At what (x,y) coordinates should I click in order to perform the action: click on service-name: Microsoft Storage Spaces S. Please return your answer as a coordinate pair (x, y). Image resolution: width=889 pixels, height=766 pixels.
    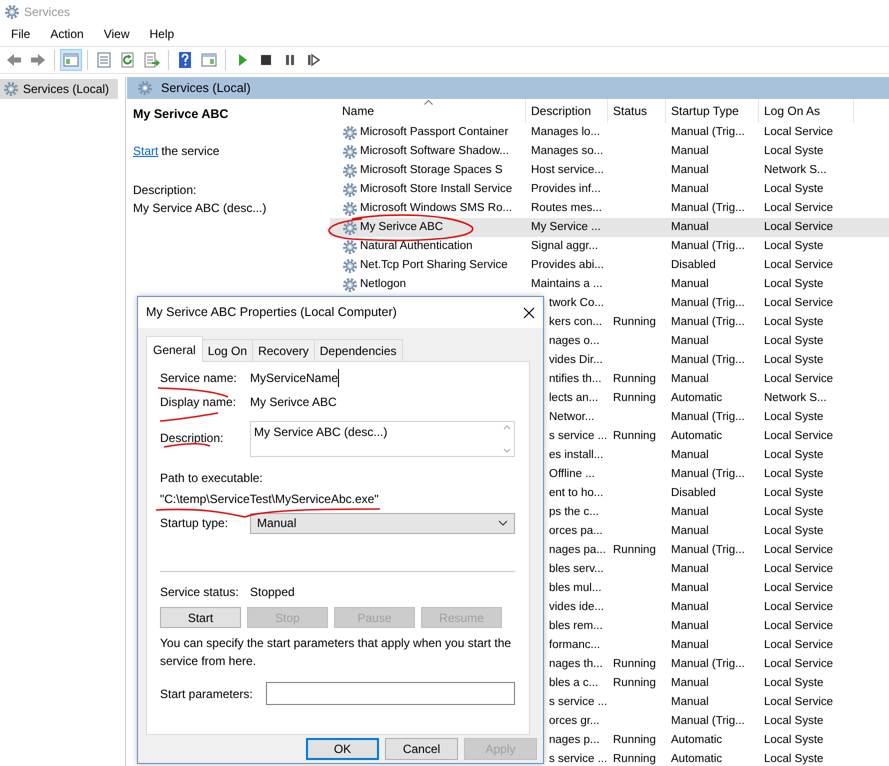
    Looking at the image, I should click on (431, 170).